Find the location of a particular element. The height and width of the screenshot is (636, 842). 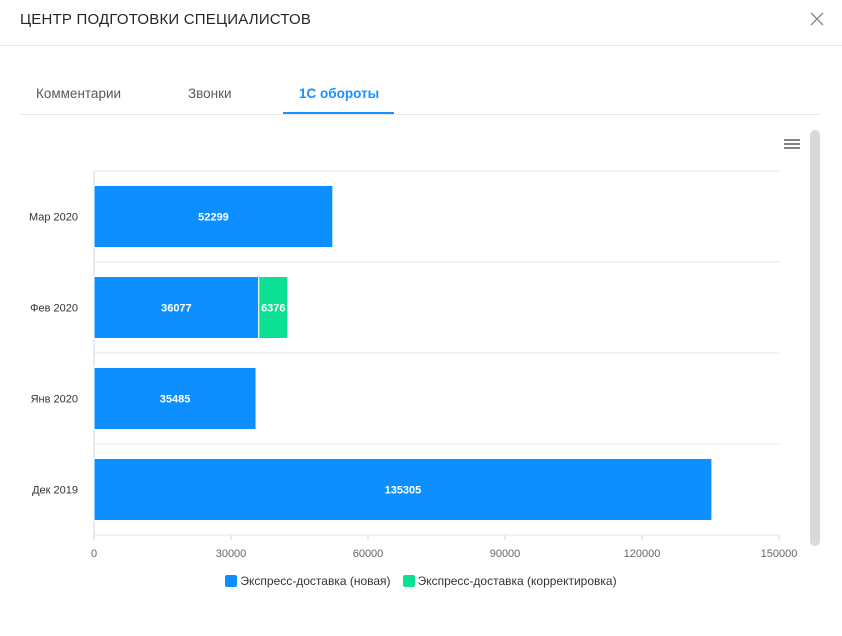

data-label: 36077 is located at coordinates (176, 309).